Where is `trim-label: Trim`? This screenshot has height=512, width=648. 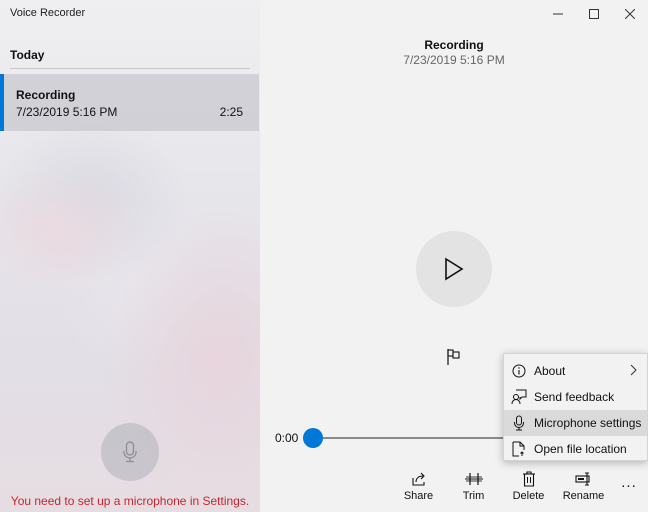
trim-label: Trim is located at coordinates (473, 496).